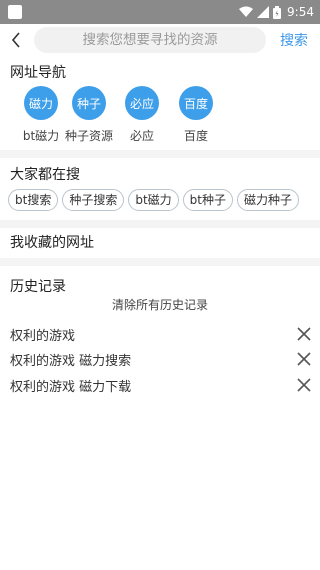 The width and height of the screenshot is (320, 570). I want to click on signal-icon, so click(263, 12).